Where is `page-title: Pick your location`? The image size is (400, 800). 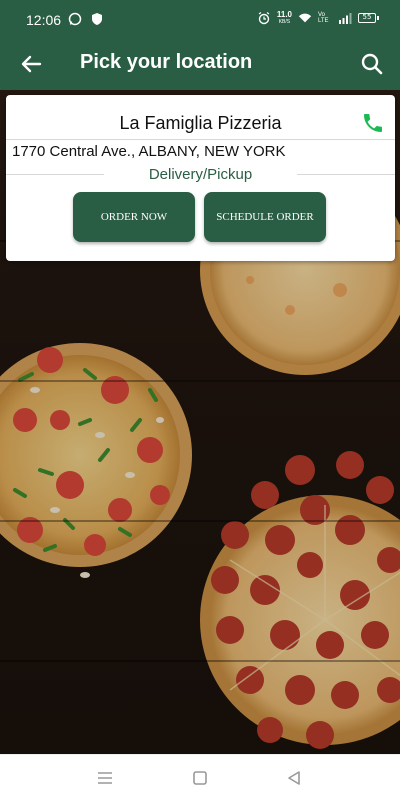
page-title: Pick your location is located at coordinates (166, 62).